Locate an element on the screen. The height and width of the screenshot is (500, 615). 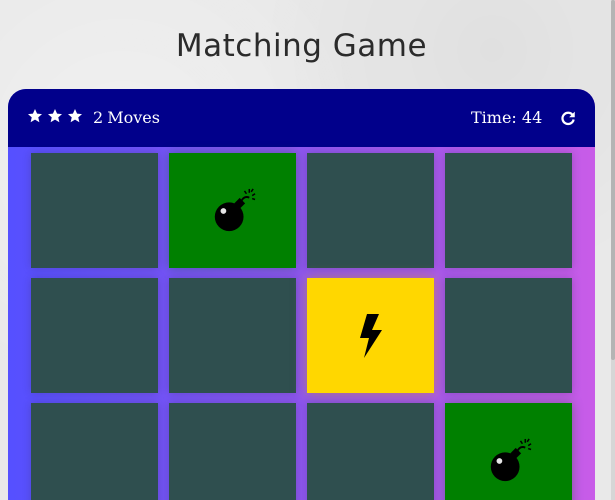
moves-label: Moves is located at coordinates (133, 117).